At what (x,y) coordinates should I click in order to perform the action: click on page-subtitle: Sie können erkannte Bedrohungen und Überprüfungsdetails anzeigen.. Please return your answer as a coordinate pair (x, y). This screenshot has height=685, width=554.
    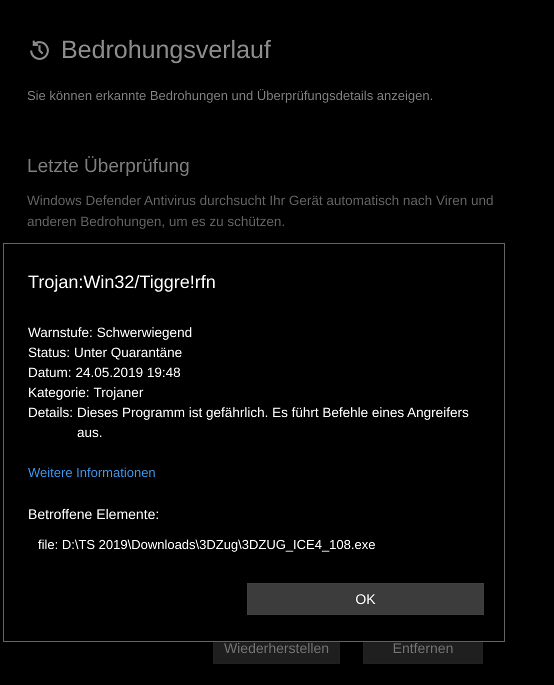
    Looking at the image, I should click on (230, 95).